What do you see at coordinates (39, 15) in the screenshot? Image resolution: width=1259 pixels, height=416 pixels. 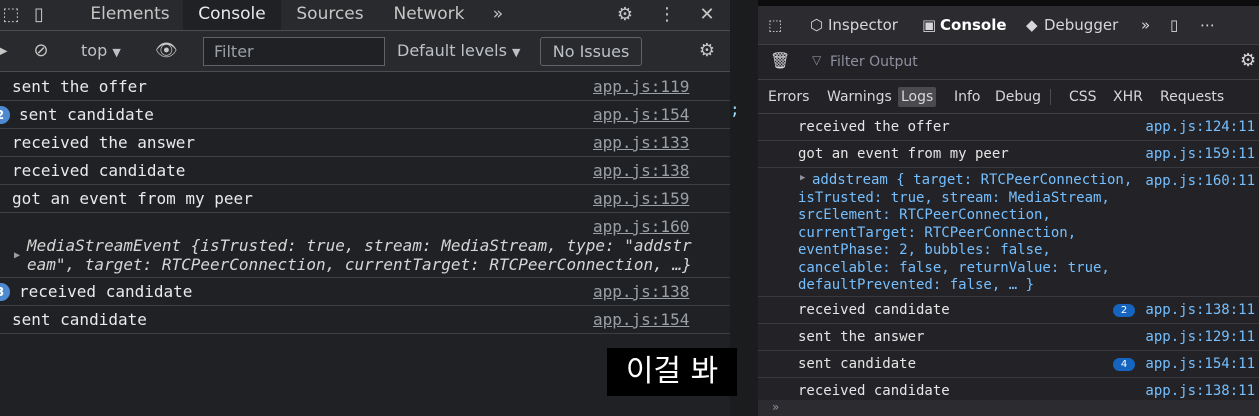 I see `device-toolbar-icon: ▯` at bounding box center [39, 15].